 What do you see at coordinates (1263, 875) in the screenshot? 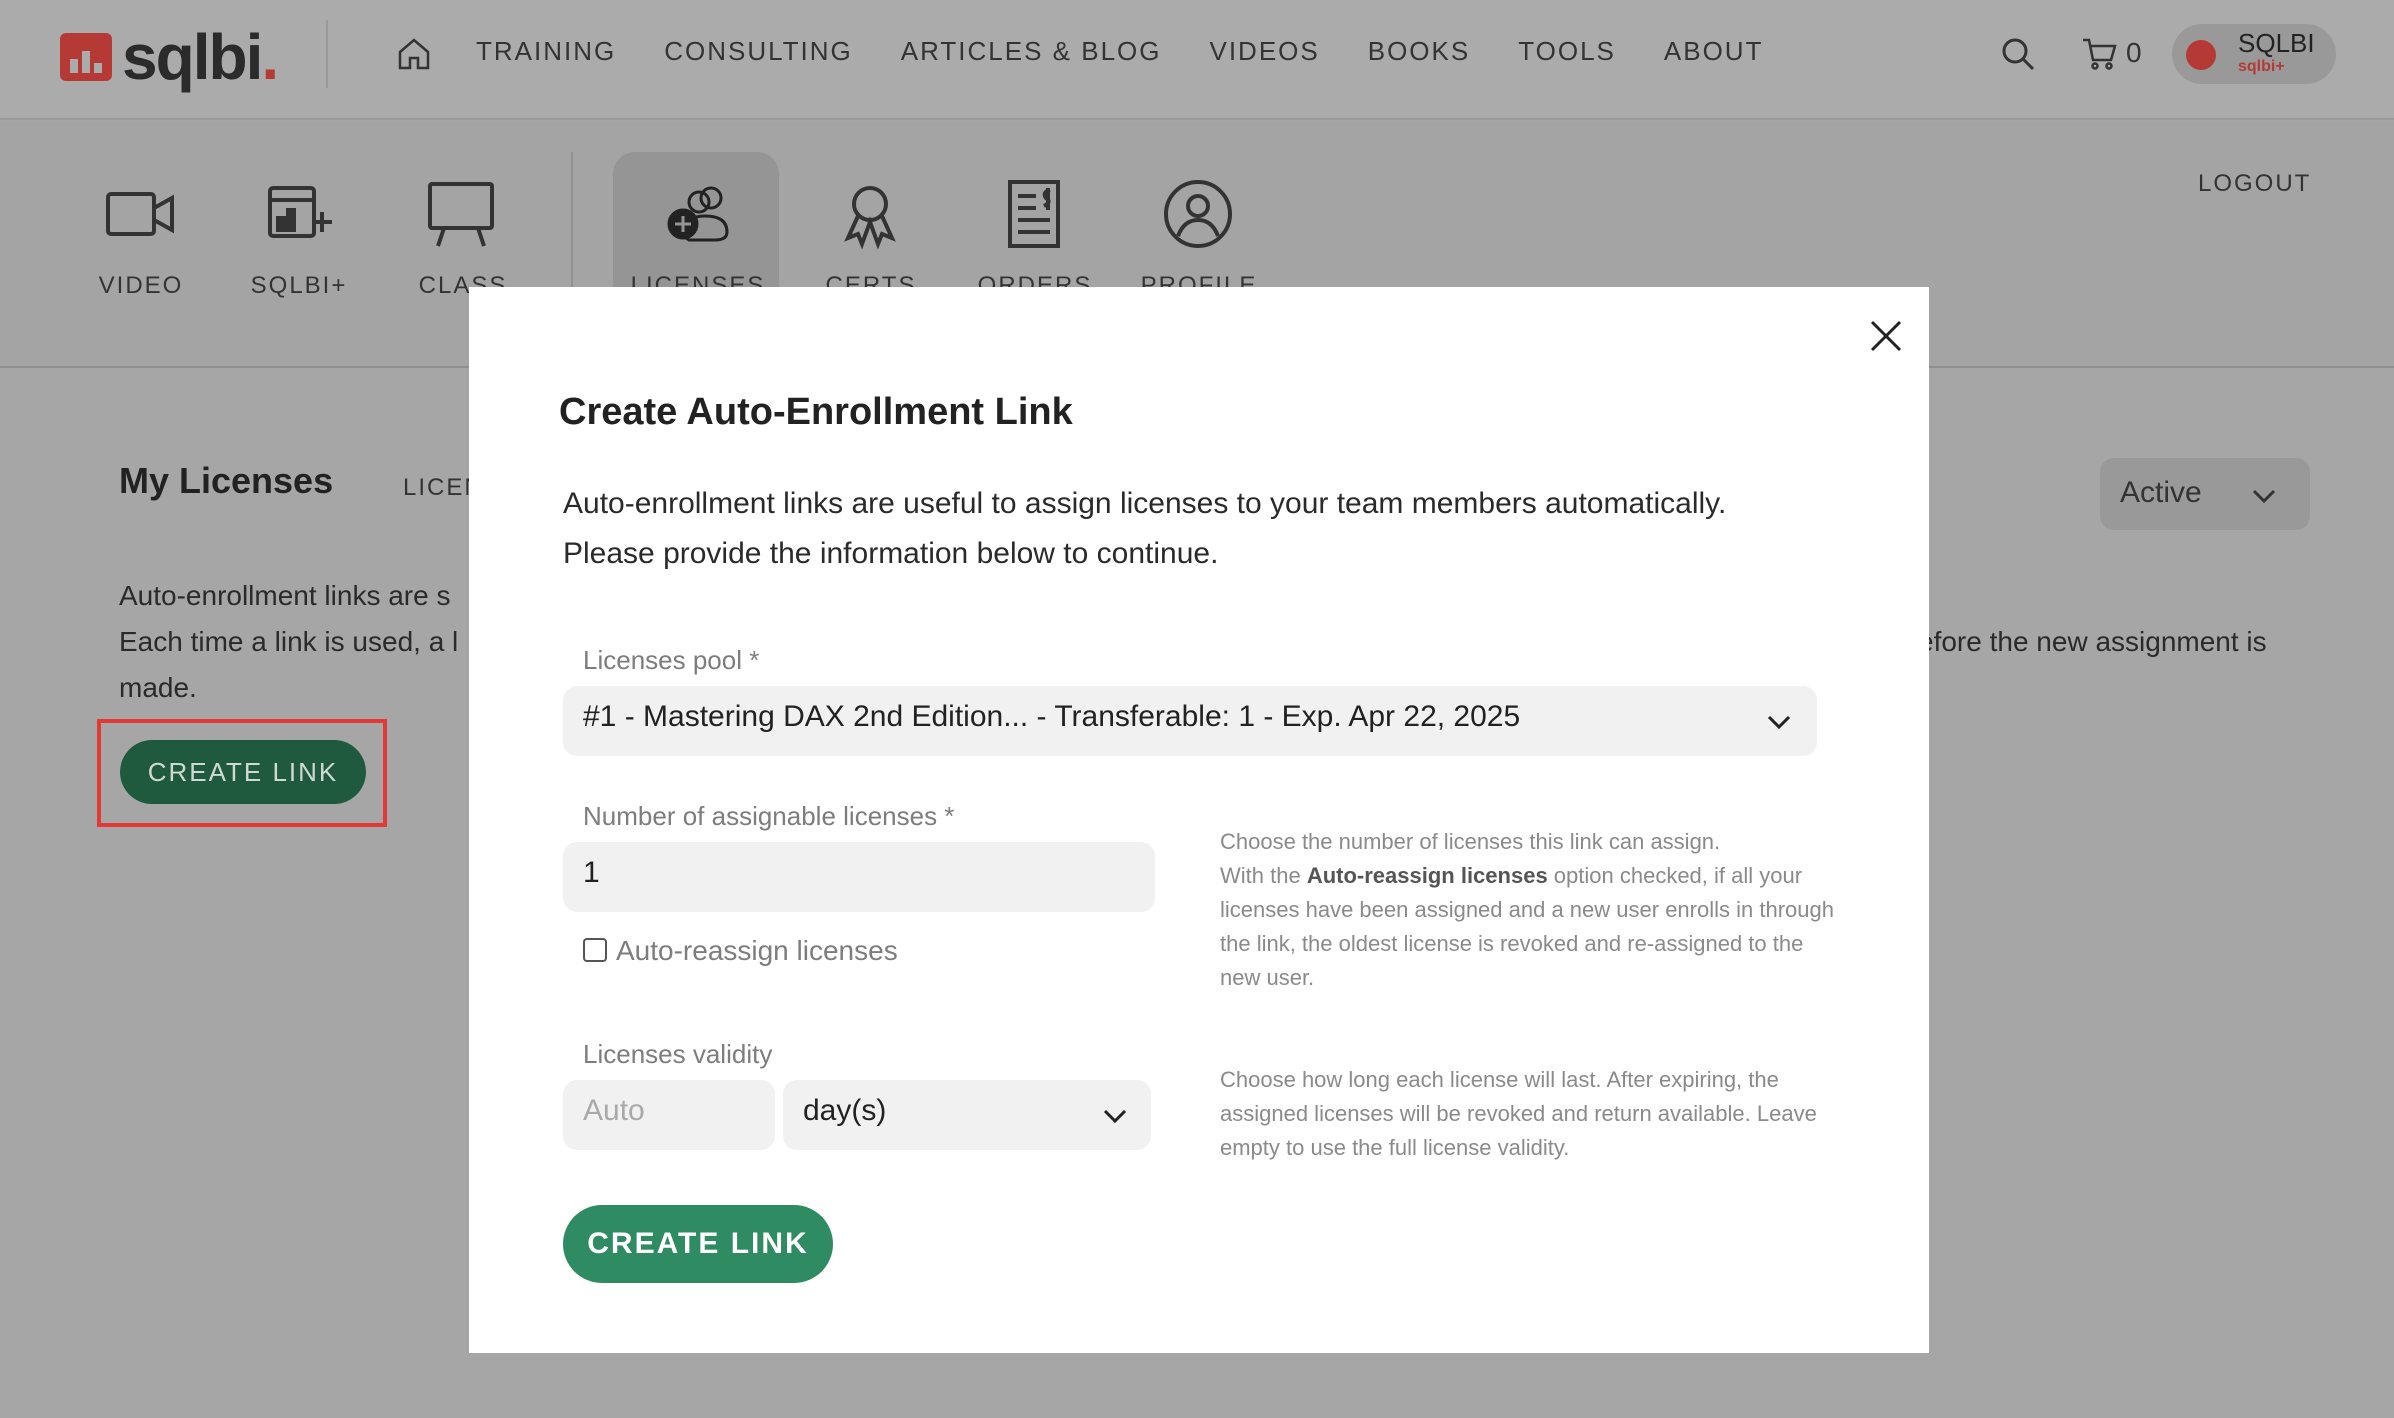
I see `hint-text: With the` at bounding box center [1263, 875].